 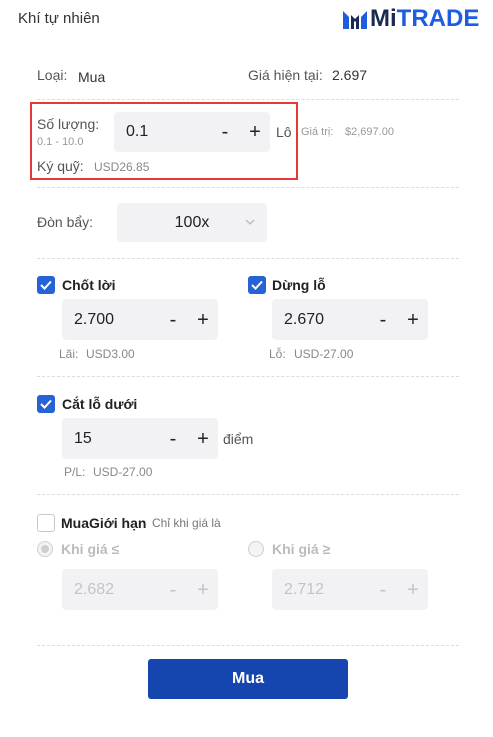 What do you see at coordinates (413, 320) in the screenshot?
I see `stop-loss-increase-button: +` at bounding box center [413, 320].